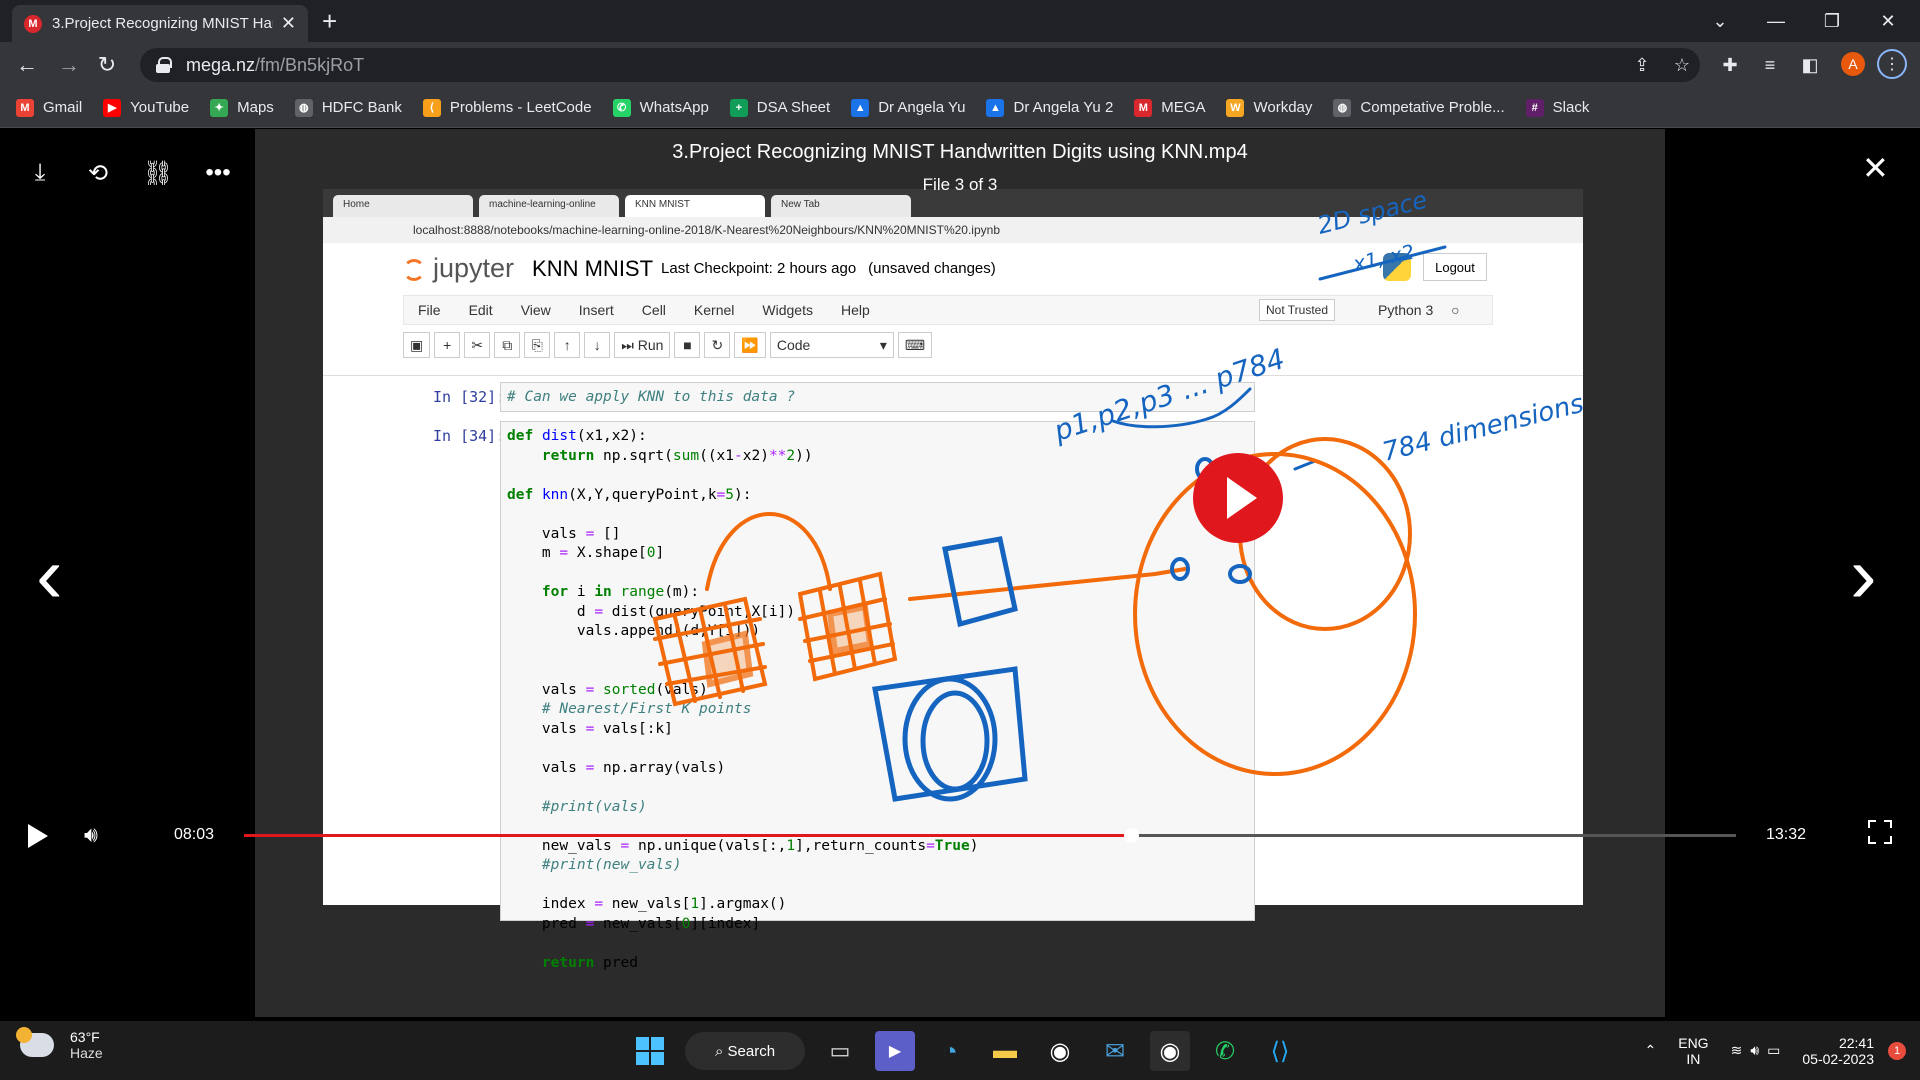 This screenshot has width=1920, height=1080. I want to click on bookmark-label: YouTube, so click(160, 107).